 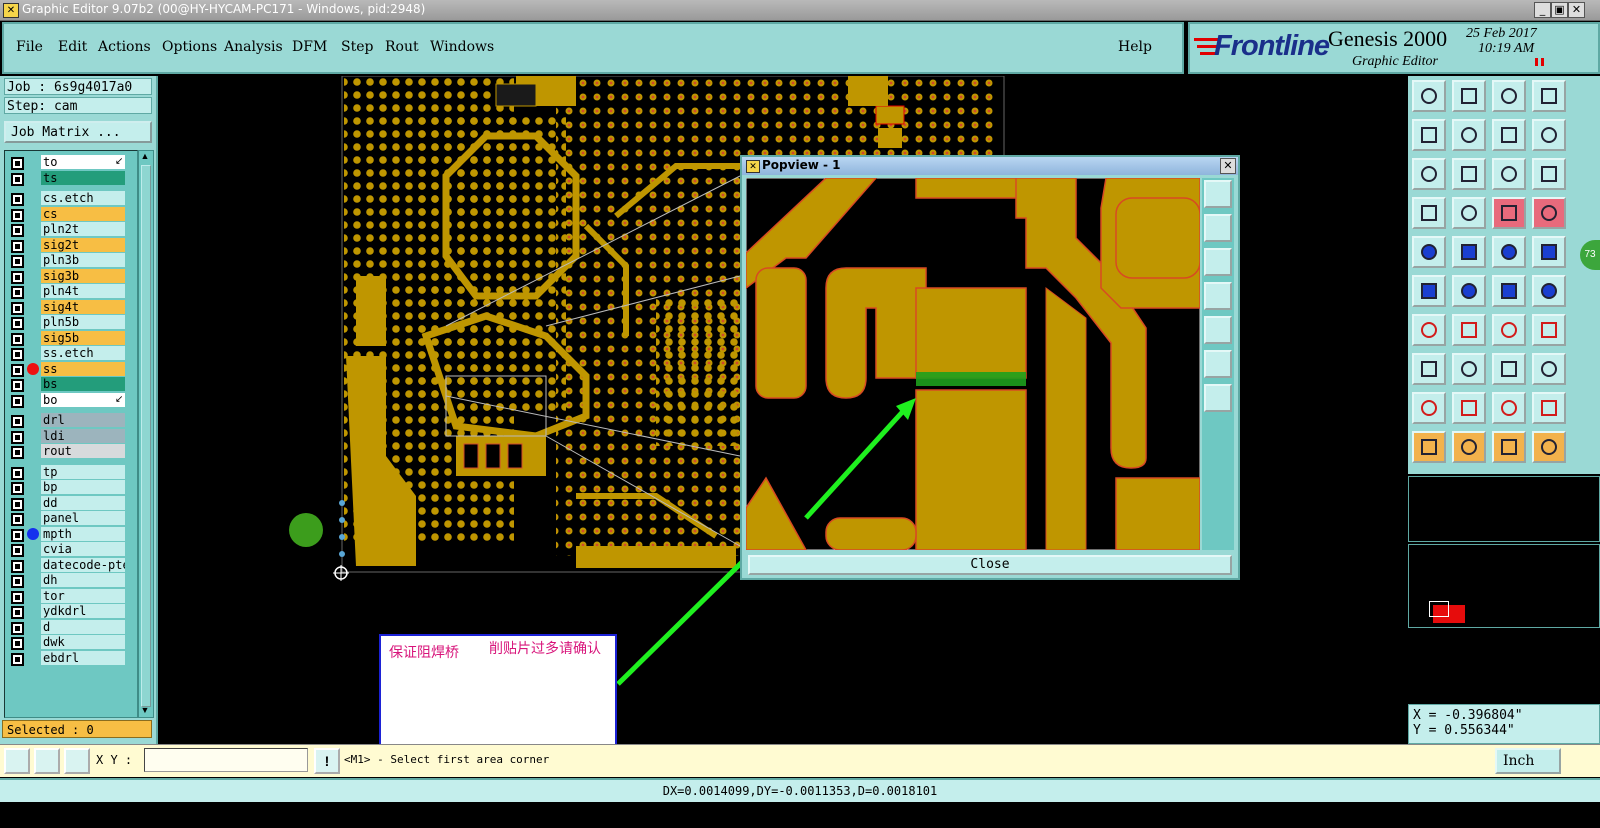 What do you see at coordinates (1218, 194) in the screenshot?
I see `popview-zoom-fit-icon` at bounding box center [1218, 194].